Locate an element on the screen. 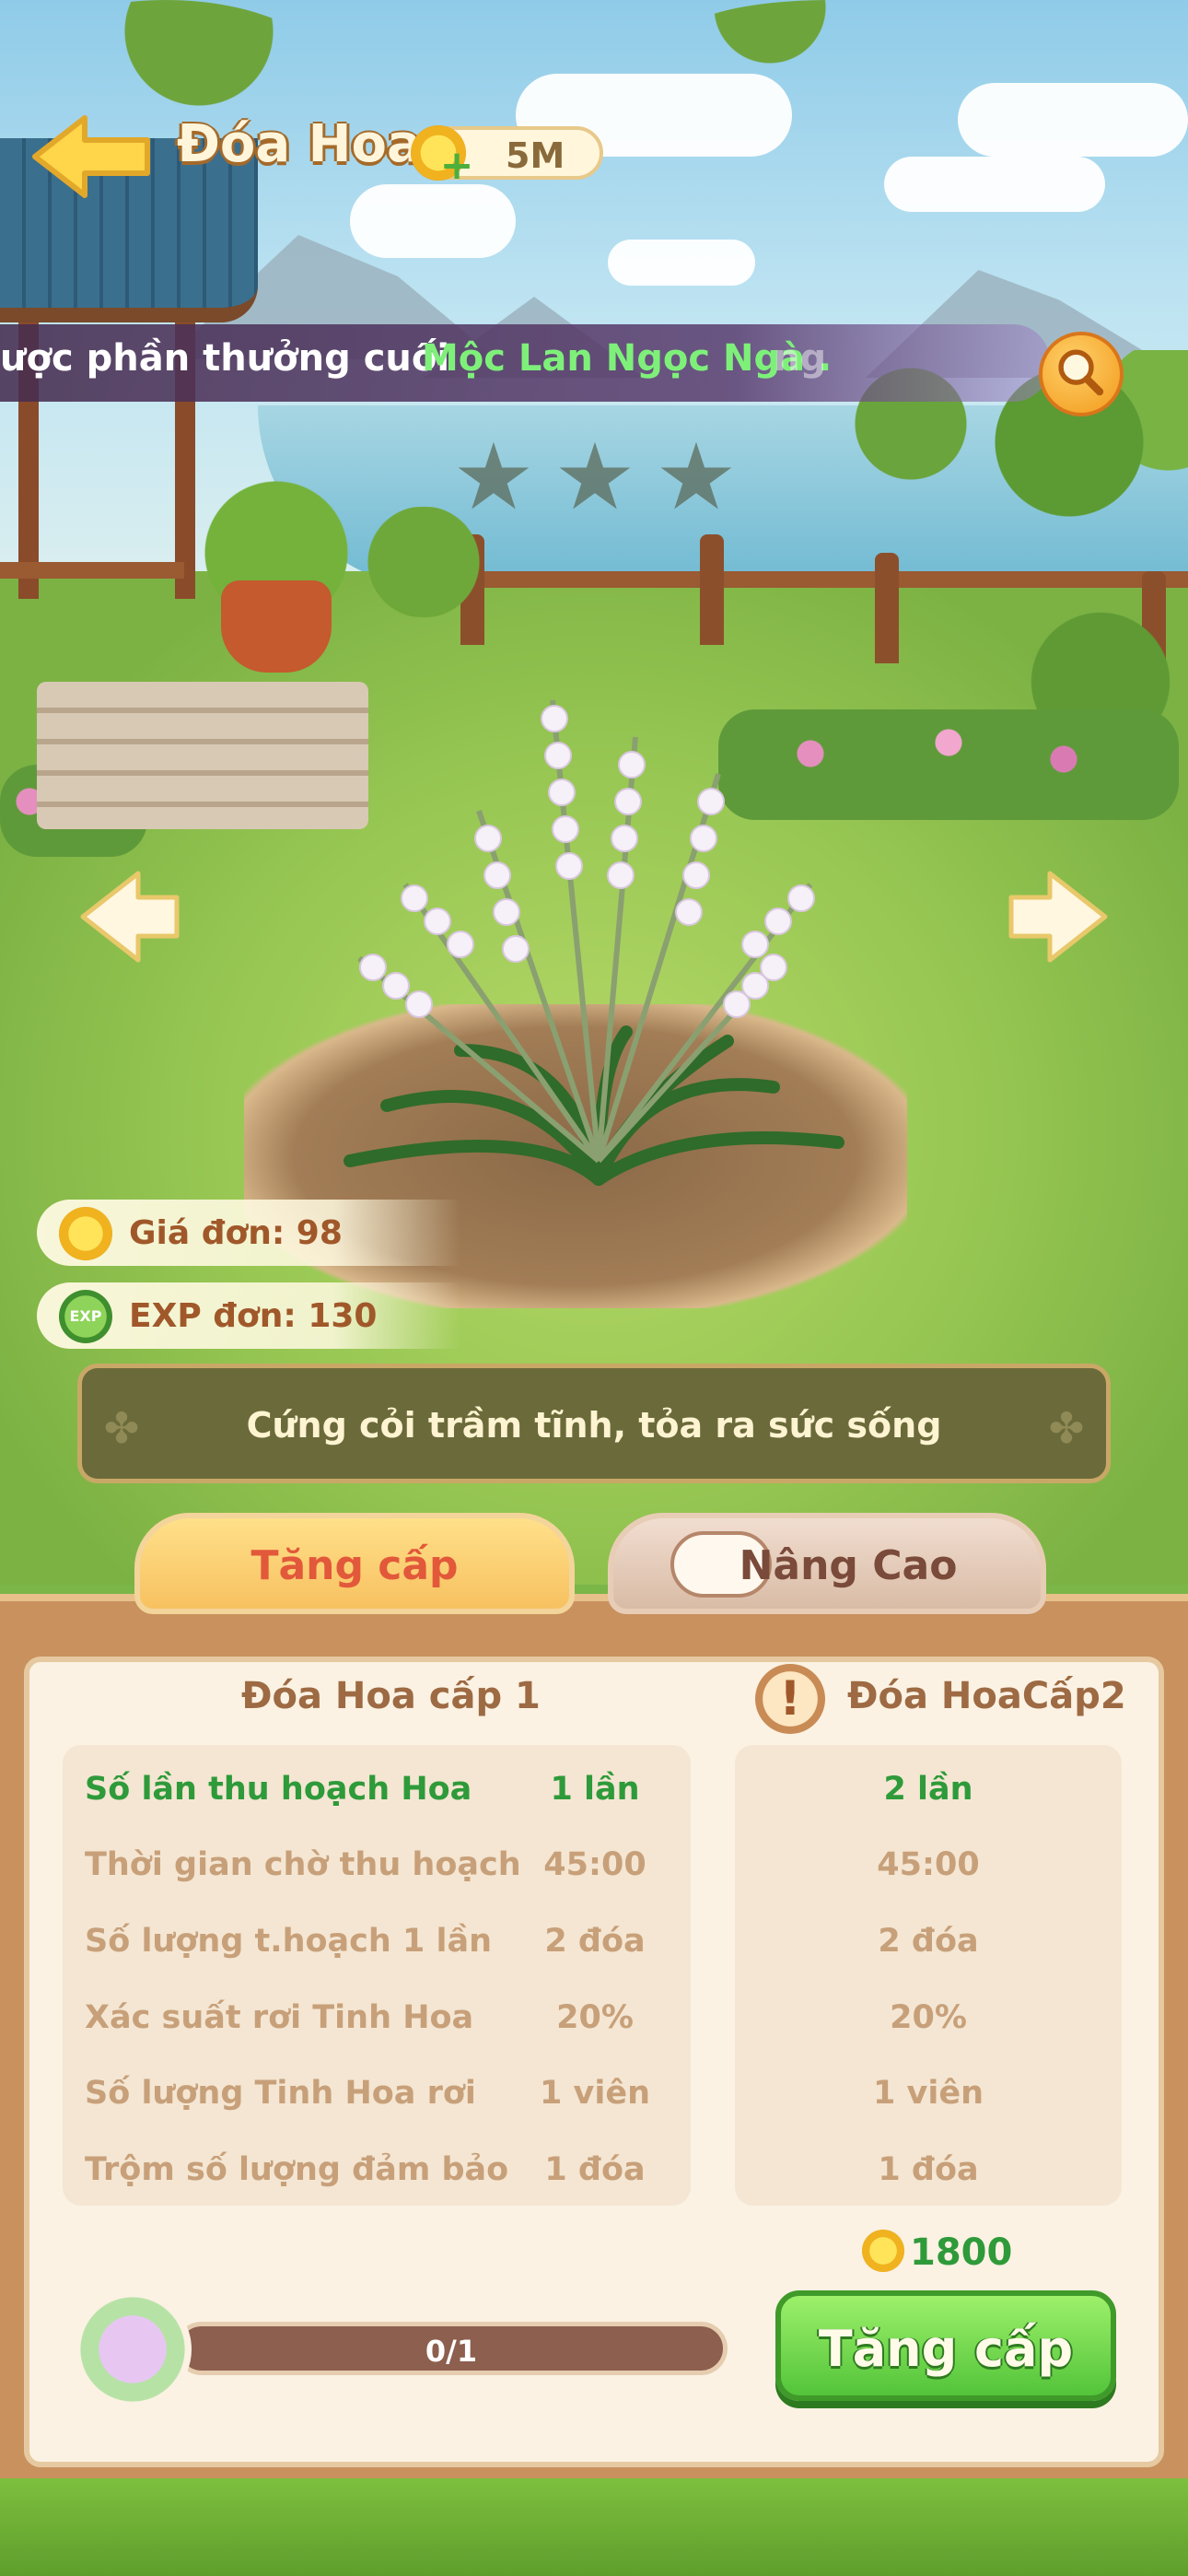 The width and height of the screenshot is (1188, 2576). stat-row-label: Số lượng Tinh Hoa rơi is located at coordinates (280, 2093).